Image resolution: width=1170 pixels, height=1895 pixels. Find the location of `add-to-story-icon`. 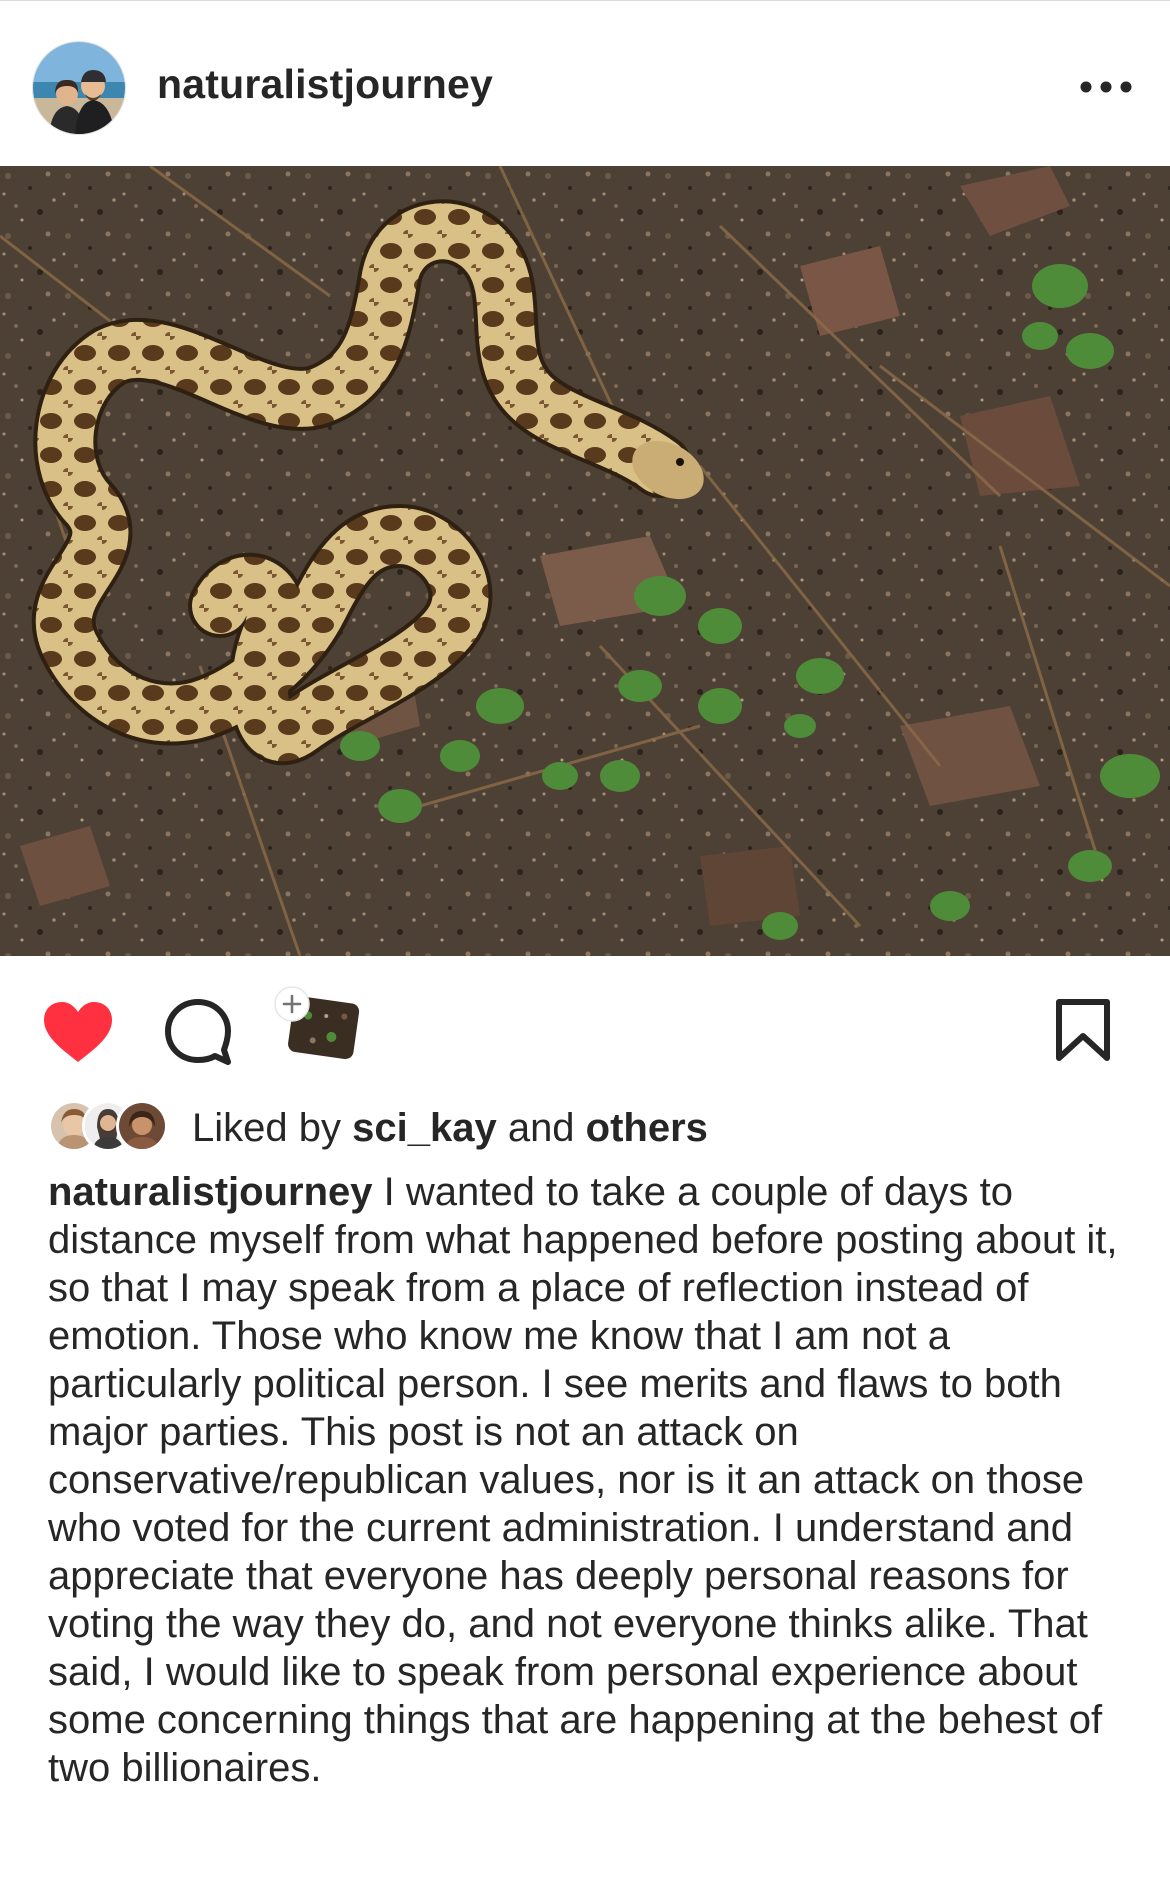

add-to-story-icon is located at coordinates (316, 1027).